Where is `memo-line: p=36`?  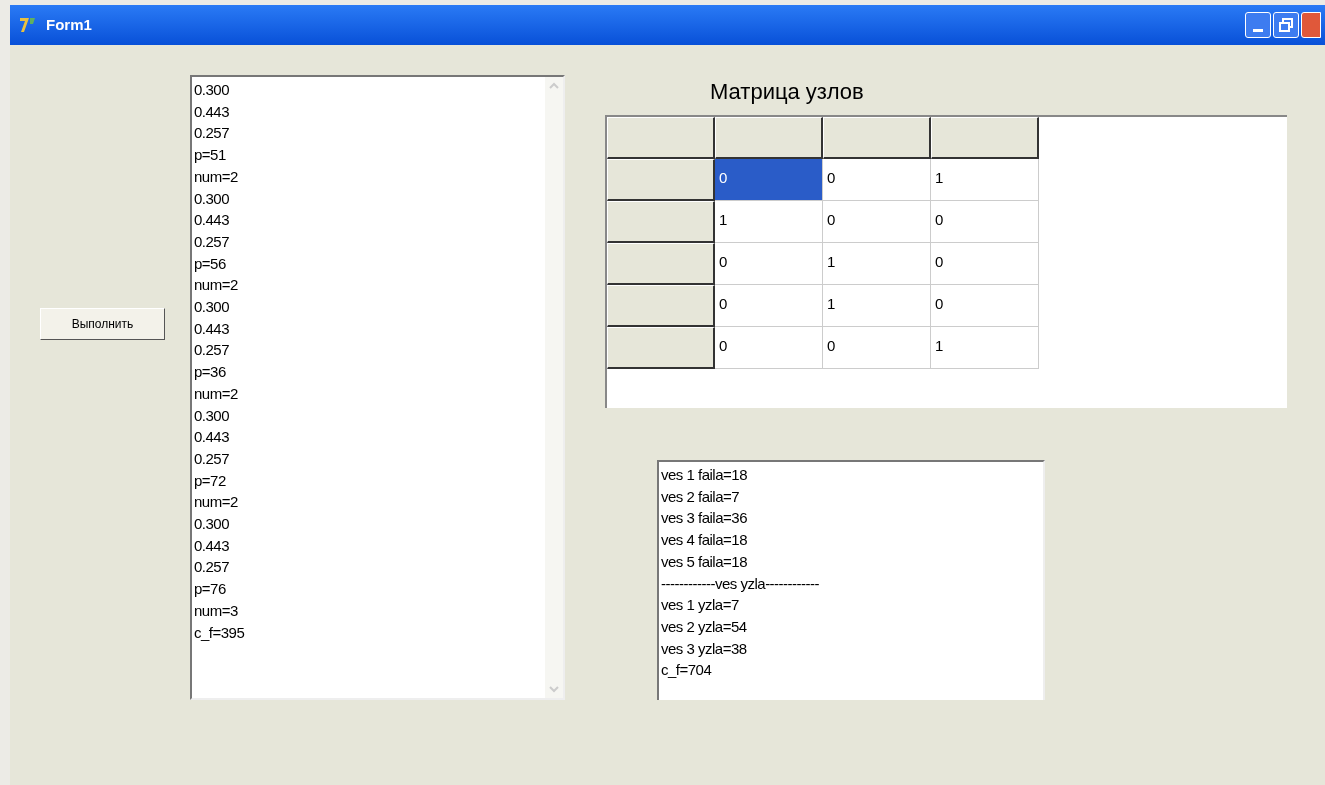 memo-line: p=36 is located at coordinates (210, 372).